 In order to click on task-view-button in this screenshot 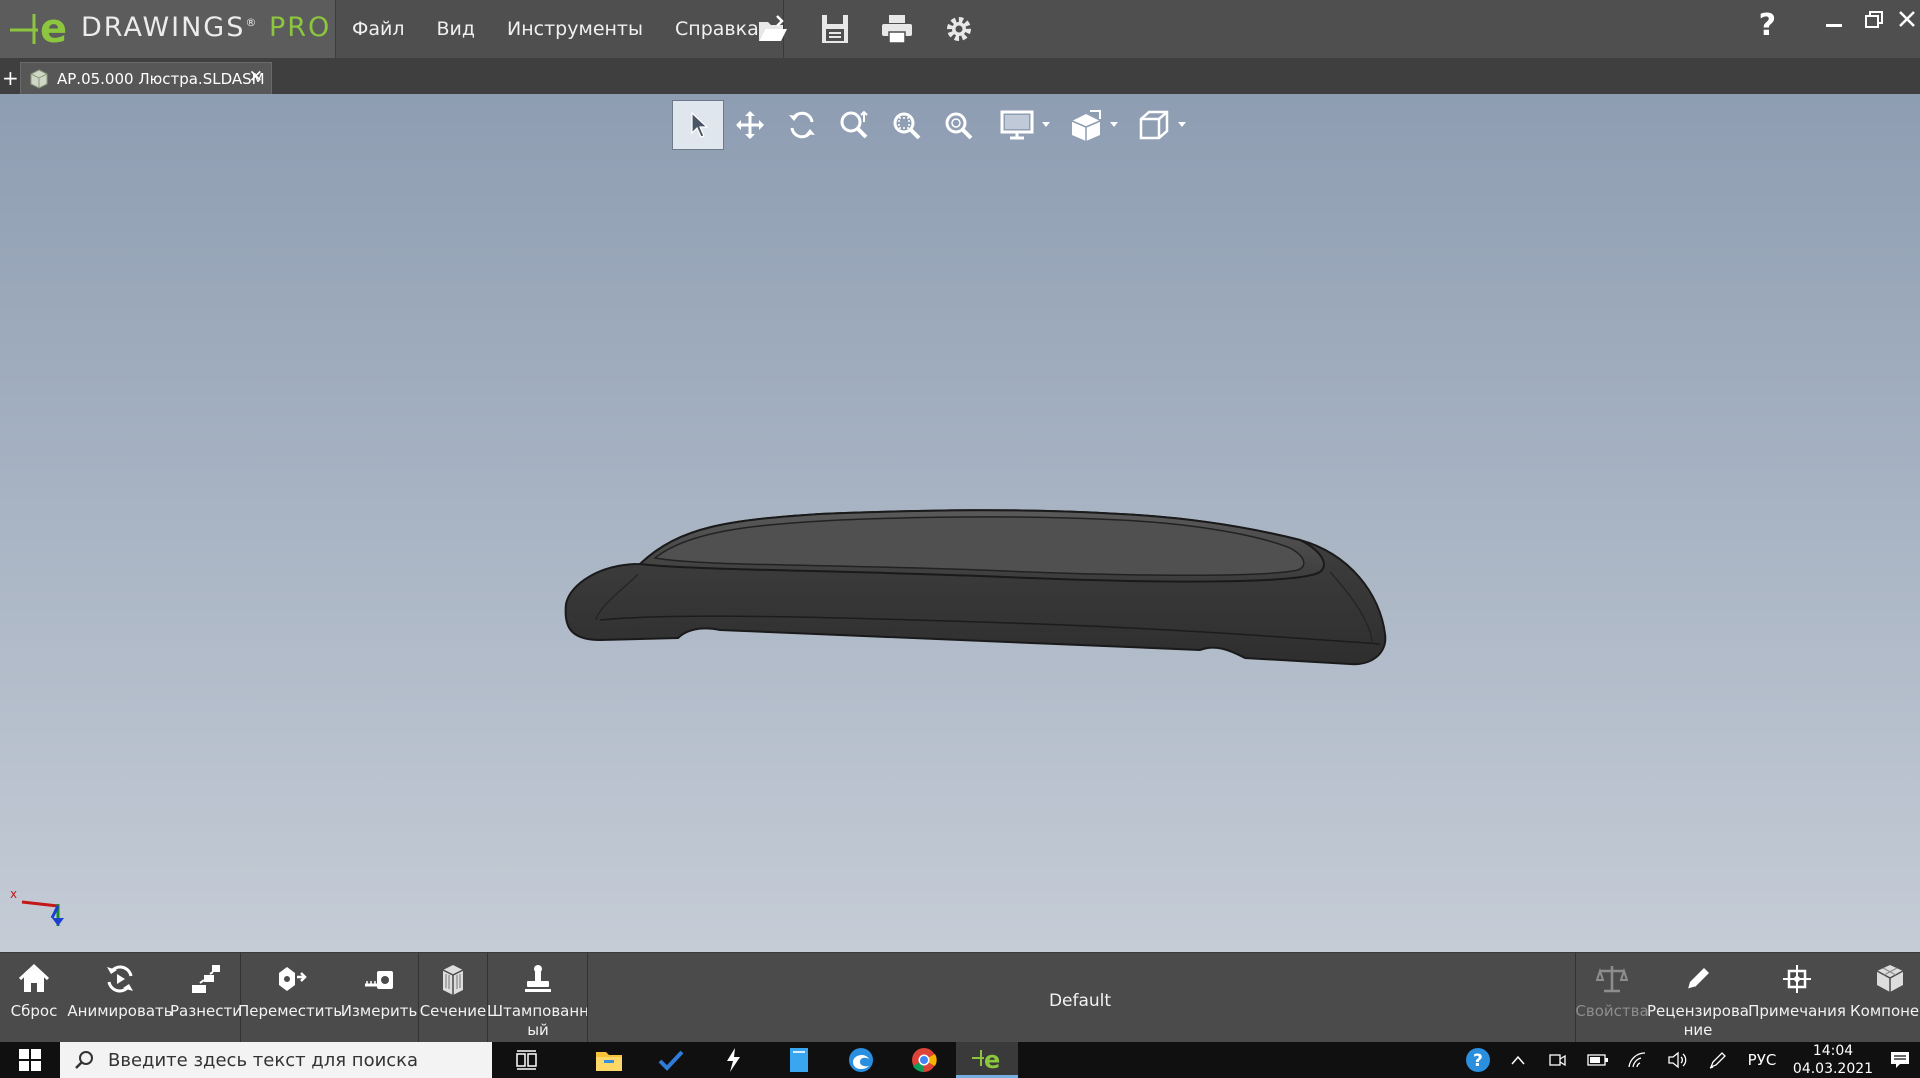, I will do `click(527, 1060)`.